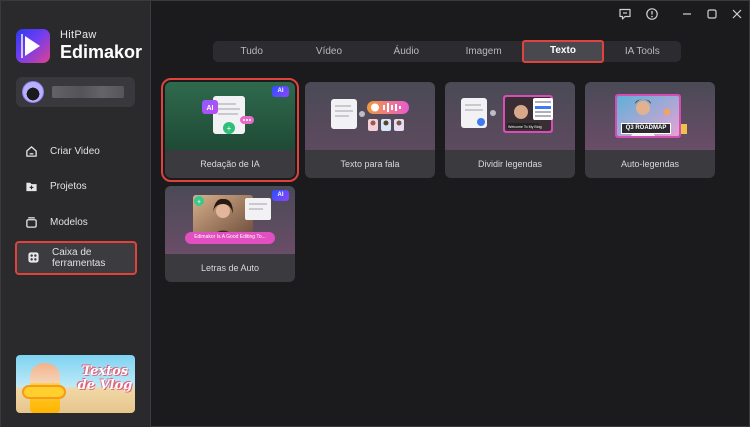 This screenshot has height=427, width=750. What do you see at coordinates (31, 222) in the screenshot?
I see `template-icon` at bounding box center [31, 222].